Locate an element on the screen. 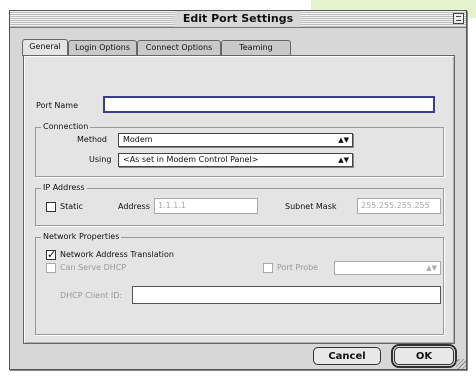 The width and height of the screenshot is (476, 377). title-bar: Edit Port Settings is located at coordinates (238, 19).